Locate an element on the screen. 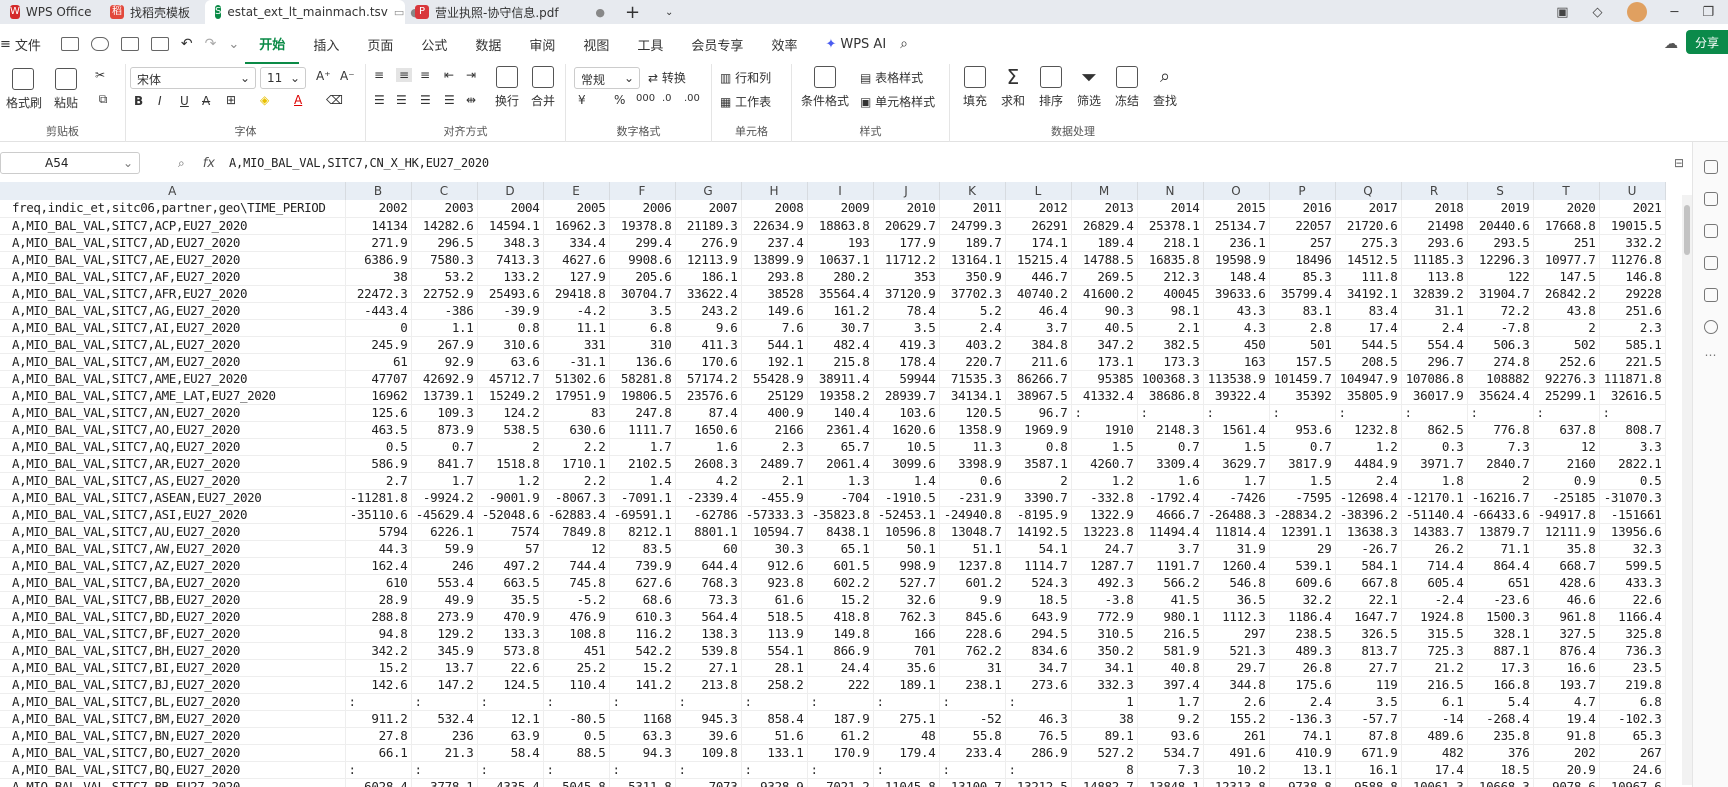 This screenshot has height=787, width=1728. table-cell: 12111.9 is located at coordinates (1566, 532).